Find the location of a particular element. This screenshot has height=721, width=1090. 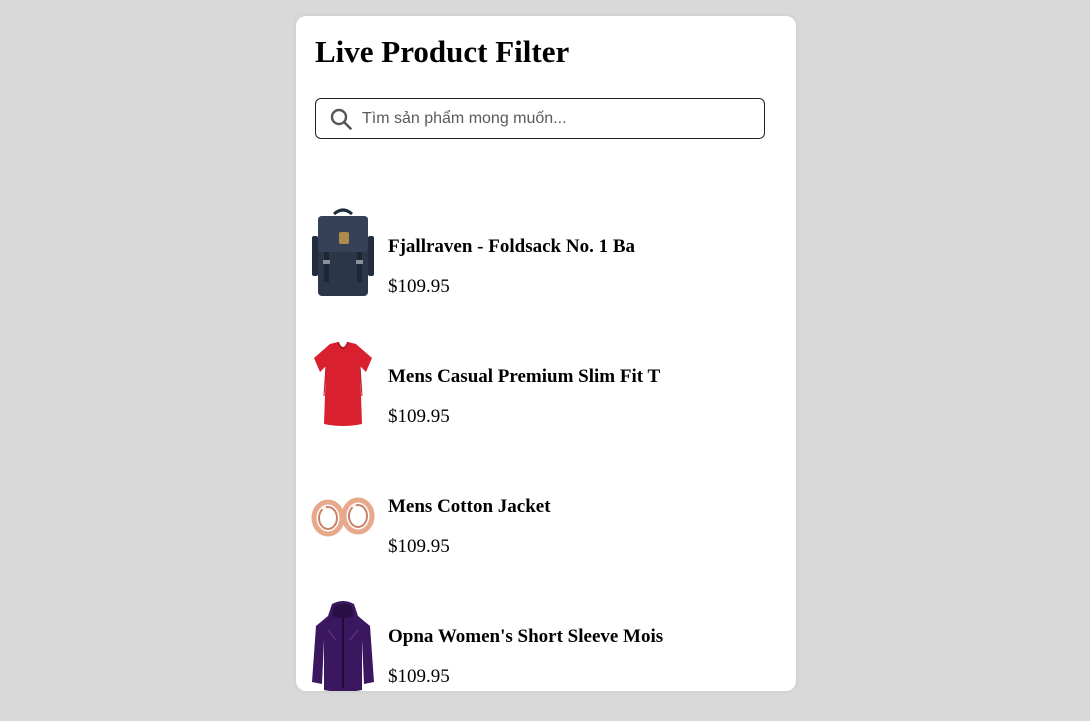

product-item: Opna Women's Short Sleeve Mois $109.95 is located at coordinates (546, 639).